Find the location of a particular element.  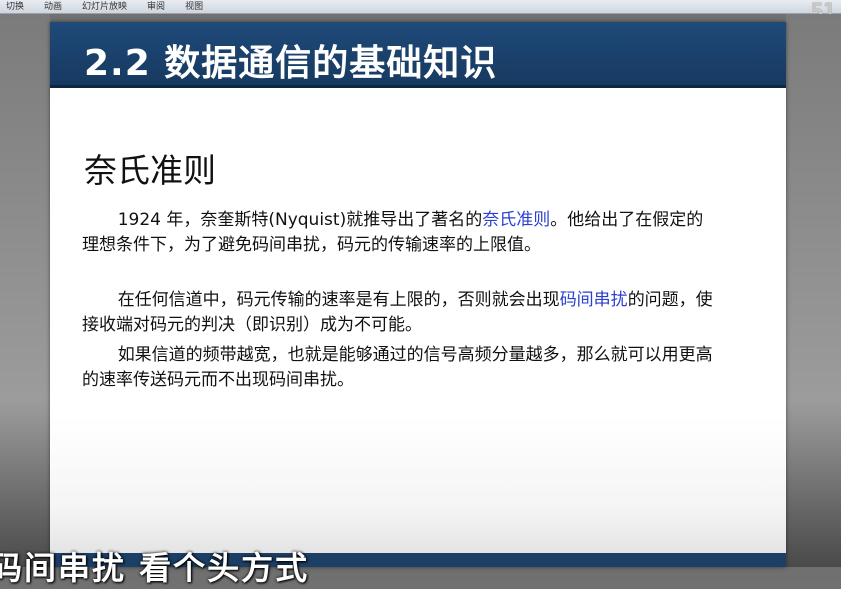

ribbon-tab-review: 审阅 is located at coordinates (156, 7).